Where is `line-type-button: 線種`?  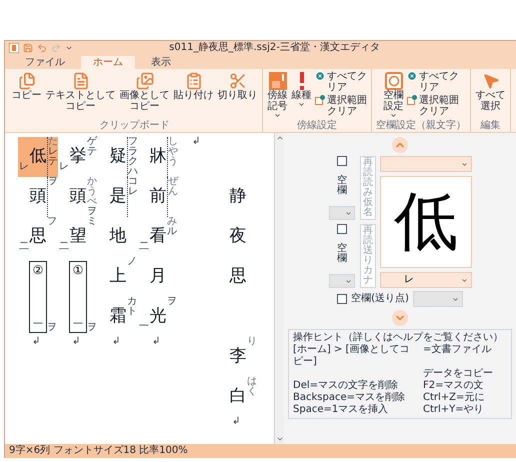
line-type-button: 線種 is located at coordinates (301, 89).